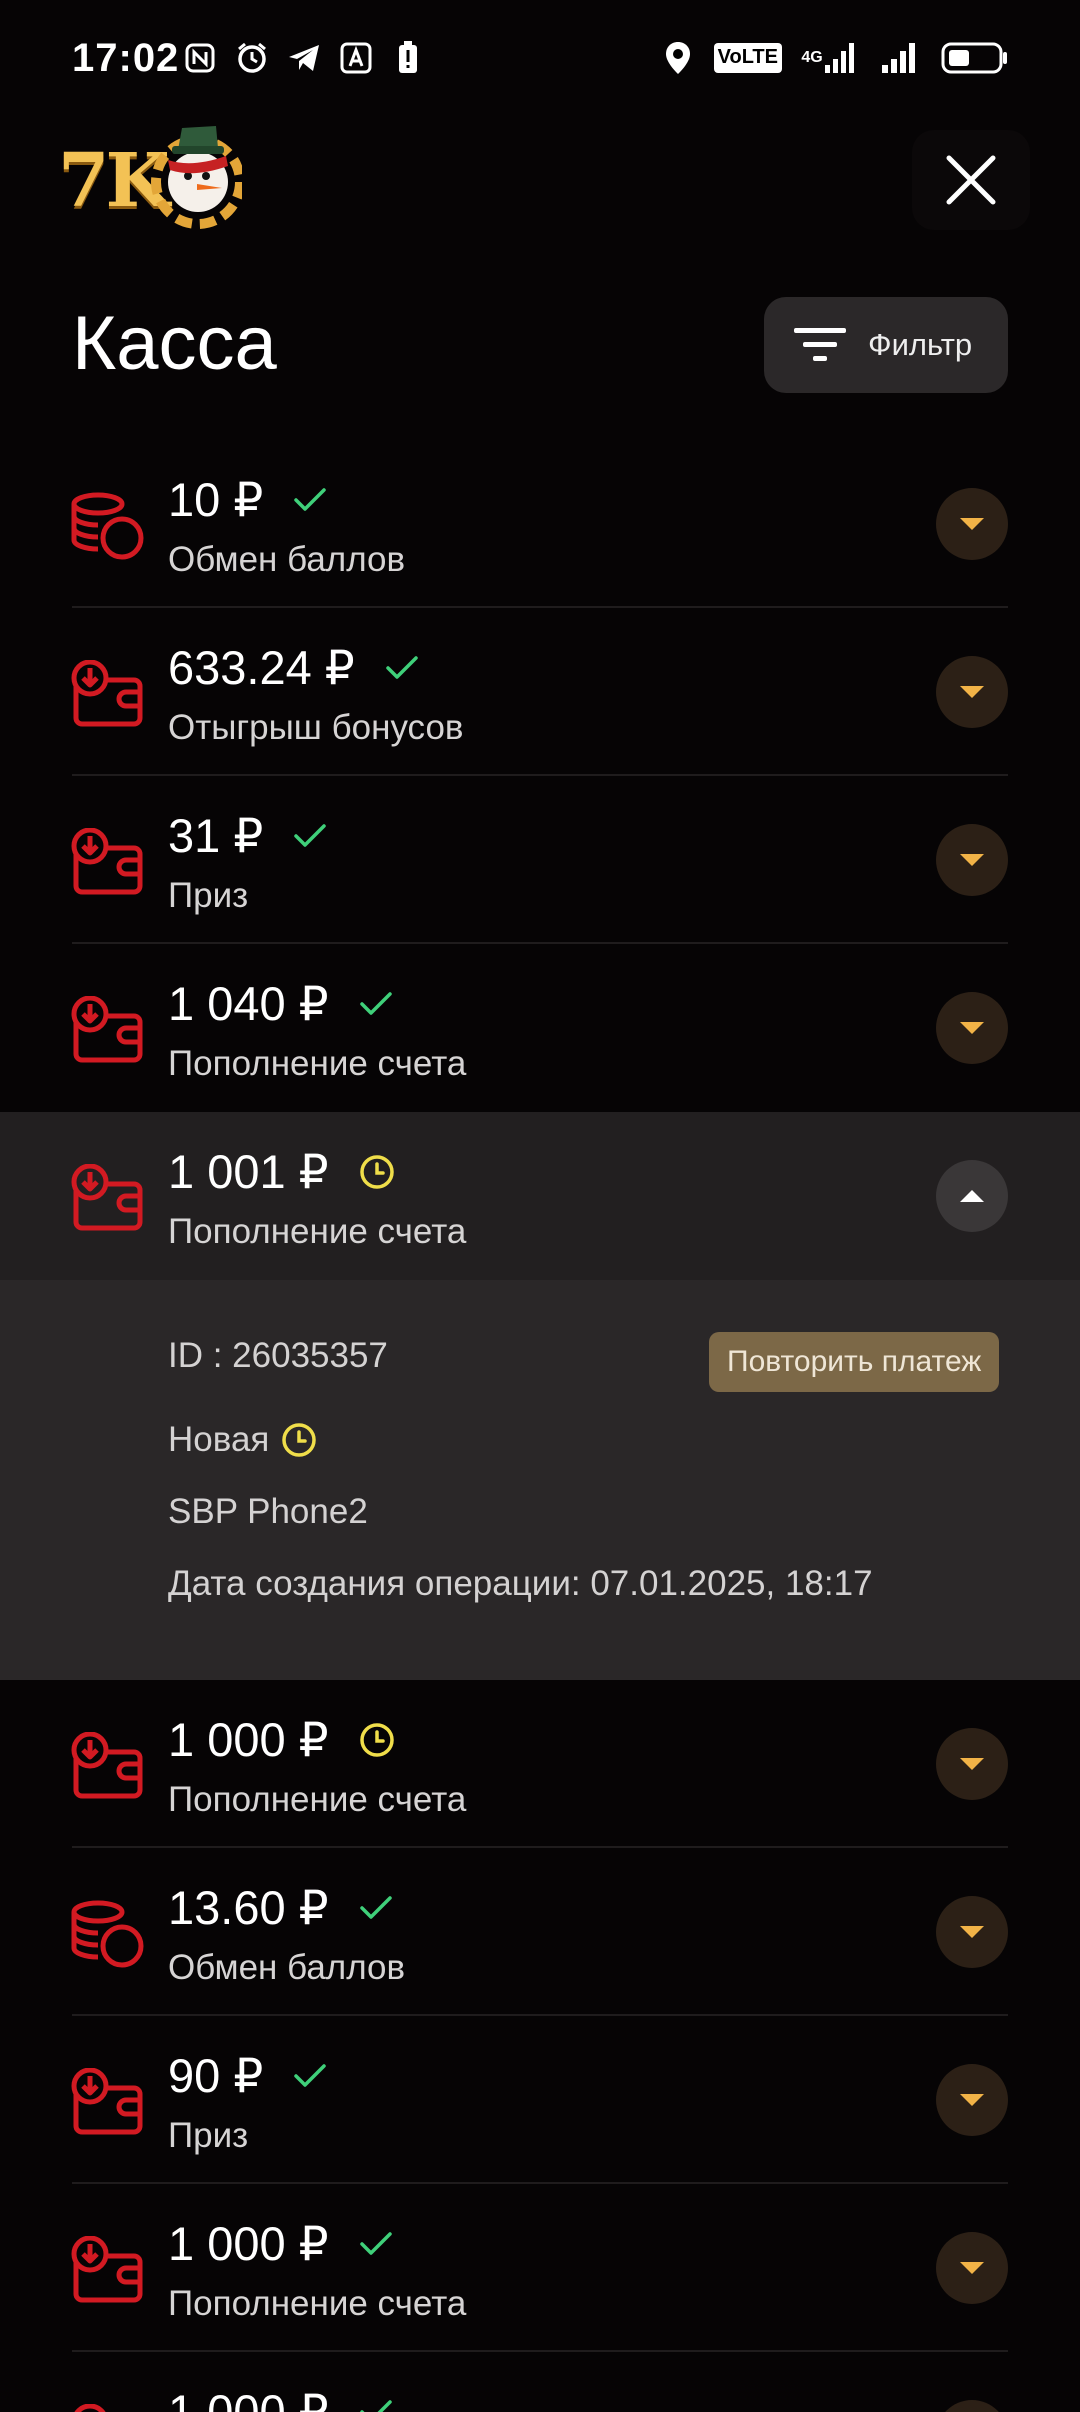  What do you see at coordinates (920, 344) in the screenshot?
I see `filter-label: Фильтр` at bounding box center [920, 344].